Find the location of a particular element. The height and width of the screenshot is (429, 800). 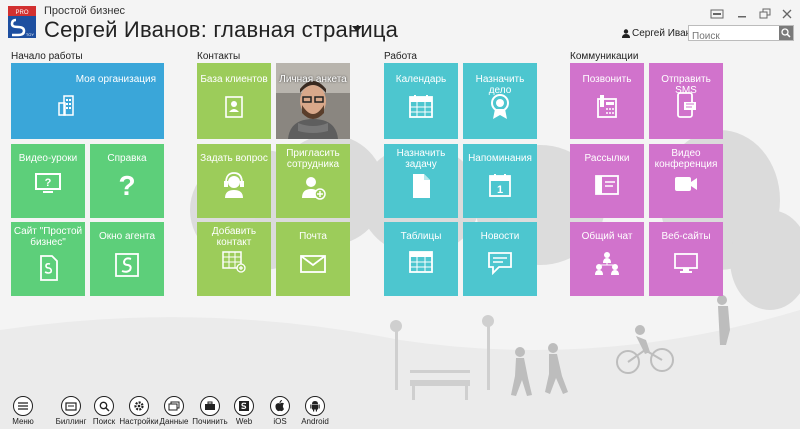

tile-reminders: Напоминания 1 is located at coordinates (500, 181).